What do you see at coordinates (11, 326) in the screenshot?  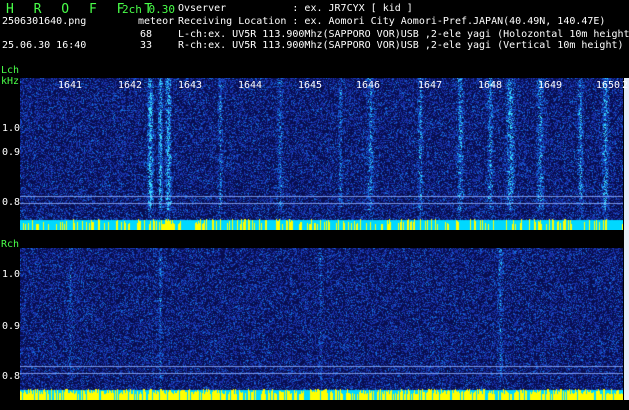 I see `rch-freq-label: 0.9` at bounding box center [11, 326].